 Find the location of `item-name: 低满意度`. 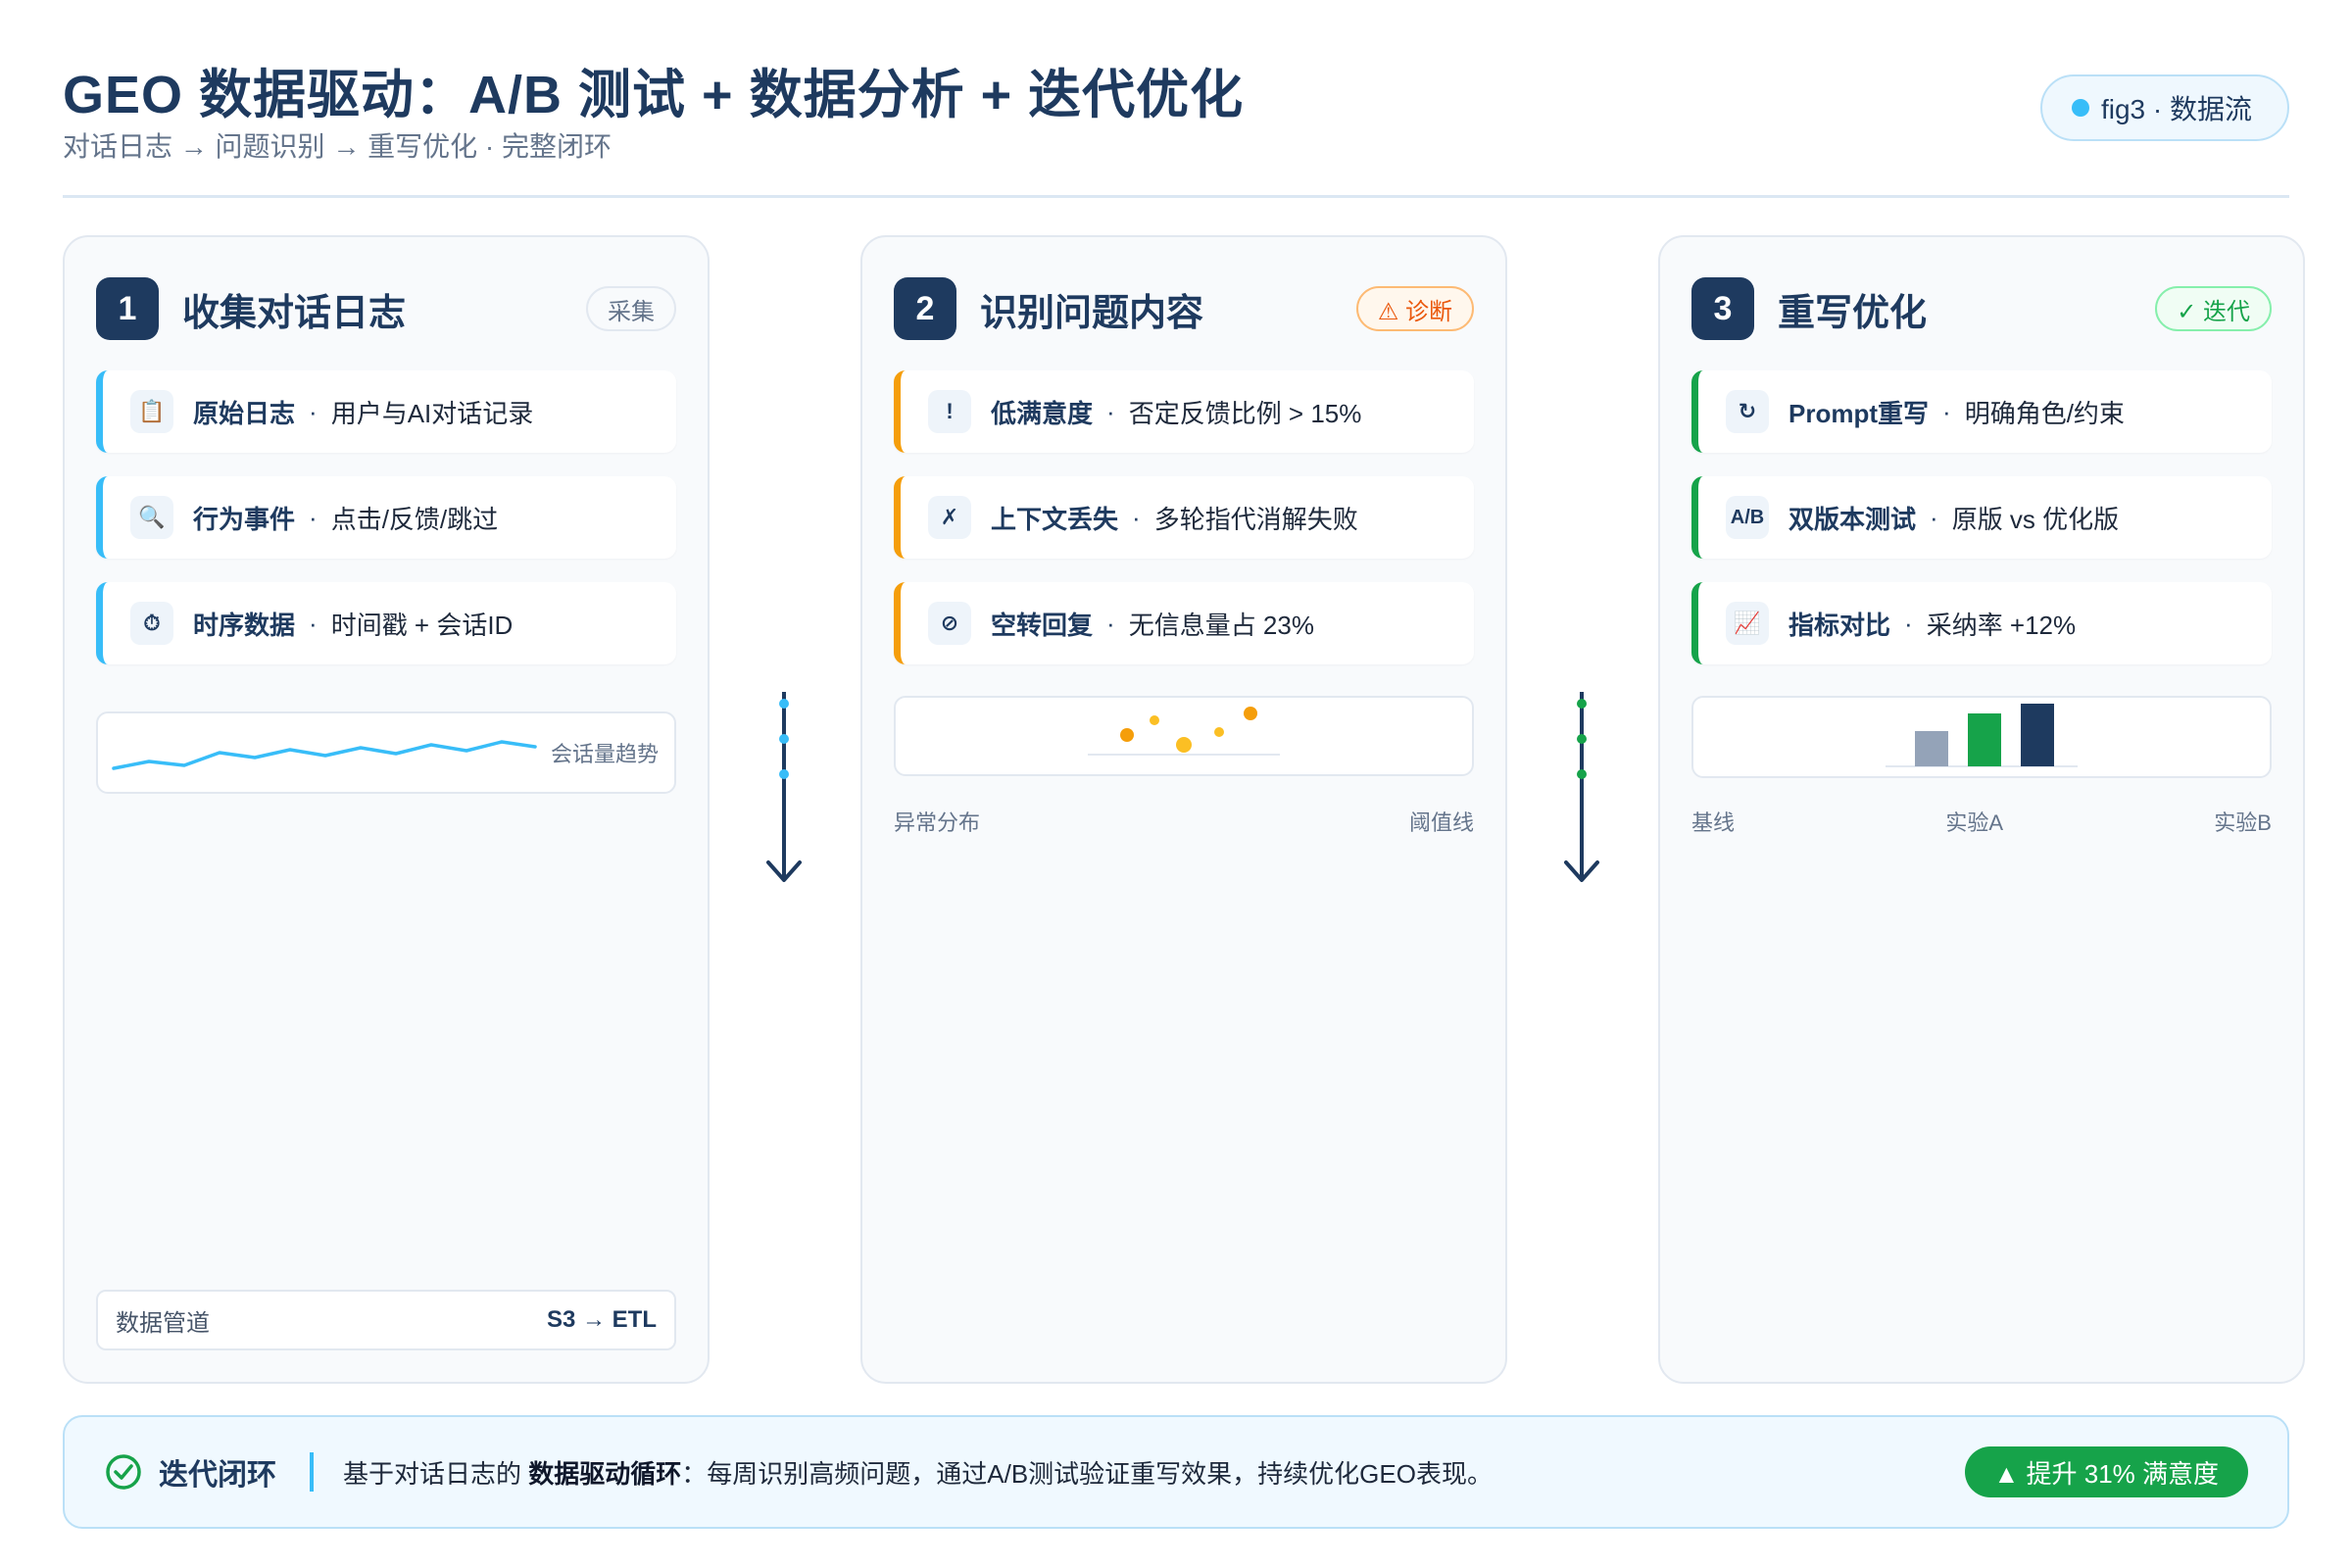

item-name: 低满意度 is located at coordinates (1042, 413).